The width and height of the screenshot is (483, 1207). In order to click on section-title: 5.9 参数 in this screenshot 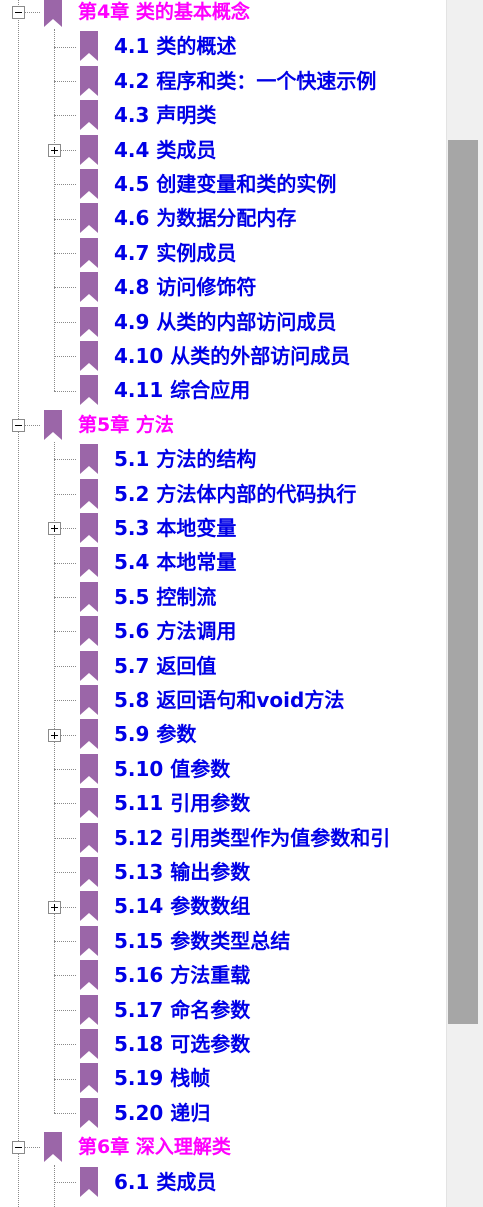, I will do `click(155, 734)`.